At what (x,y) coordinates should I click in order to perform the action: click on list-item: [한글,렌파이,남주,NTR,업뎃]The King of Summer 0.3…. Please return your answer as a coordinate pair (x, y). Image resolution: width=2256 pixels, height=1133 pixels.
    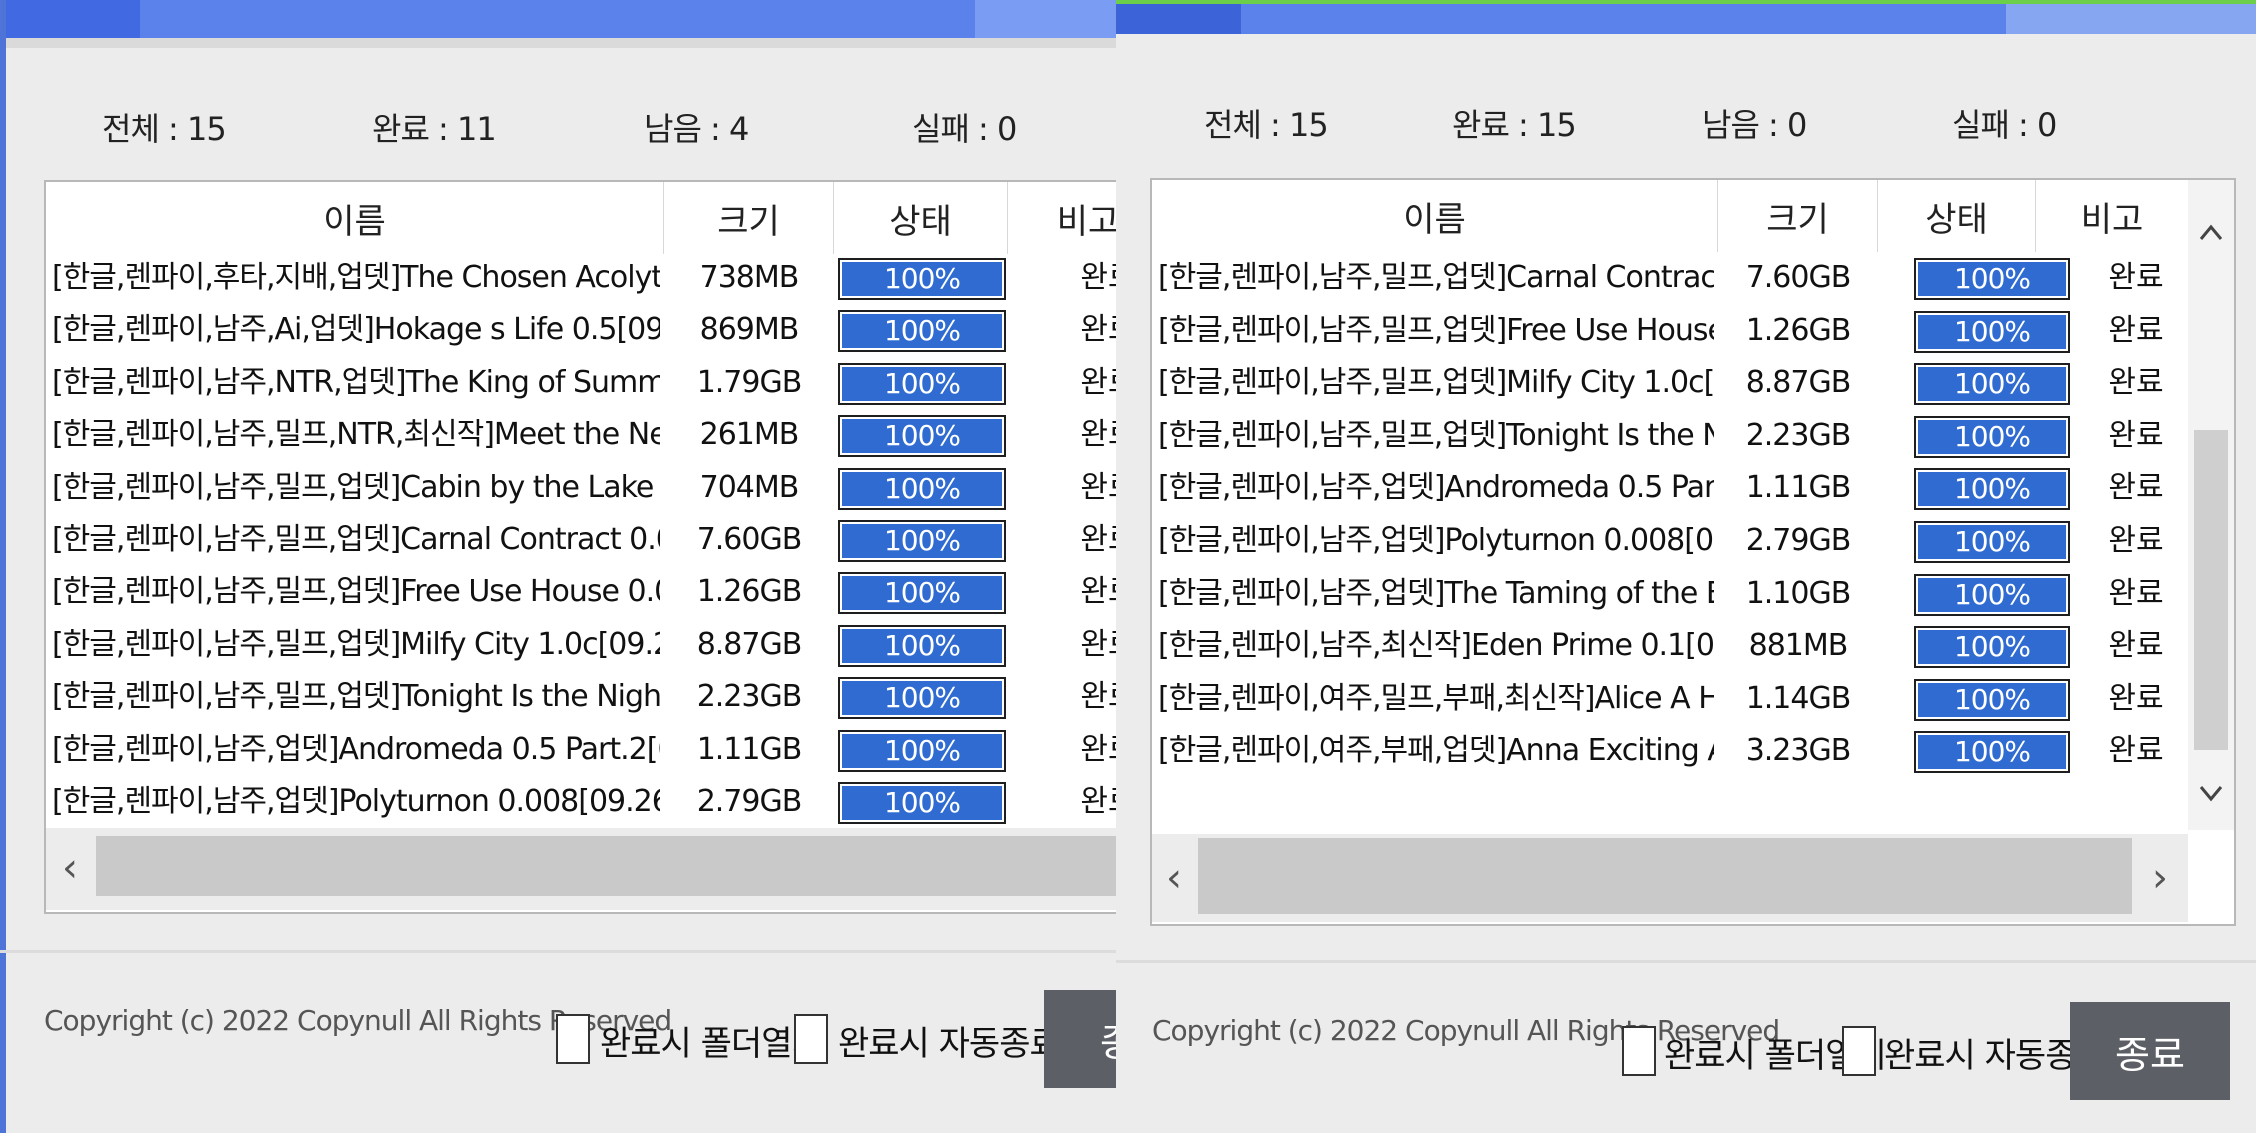
    Looking at the image, I should click on (581, 383).